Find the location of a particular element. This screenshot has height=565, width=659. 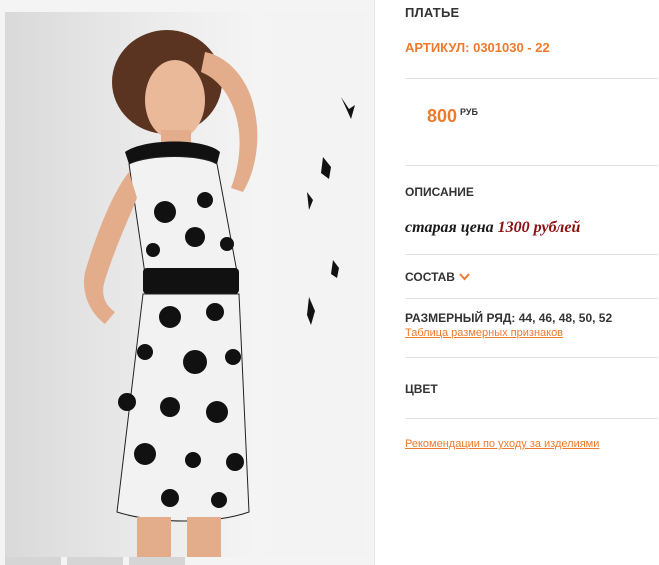

size-range: РАЗМЕРНЫЙ РЯД: 44, 46, 48, 50, 52 is located at coordinates (509, 318).